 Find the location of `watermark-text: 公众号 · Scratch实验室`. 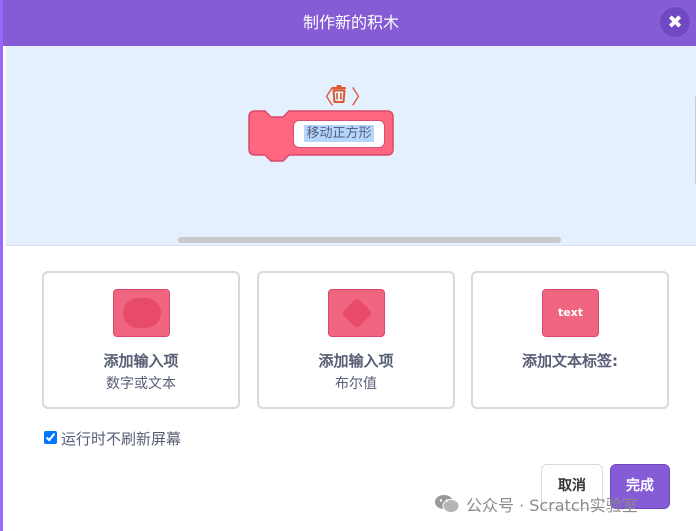

watermark-text: 公众号 · Scratch实验室 is located at coordinates (552, 505).